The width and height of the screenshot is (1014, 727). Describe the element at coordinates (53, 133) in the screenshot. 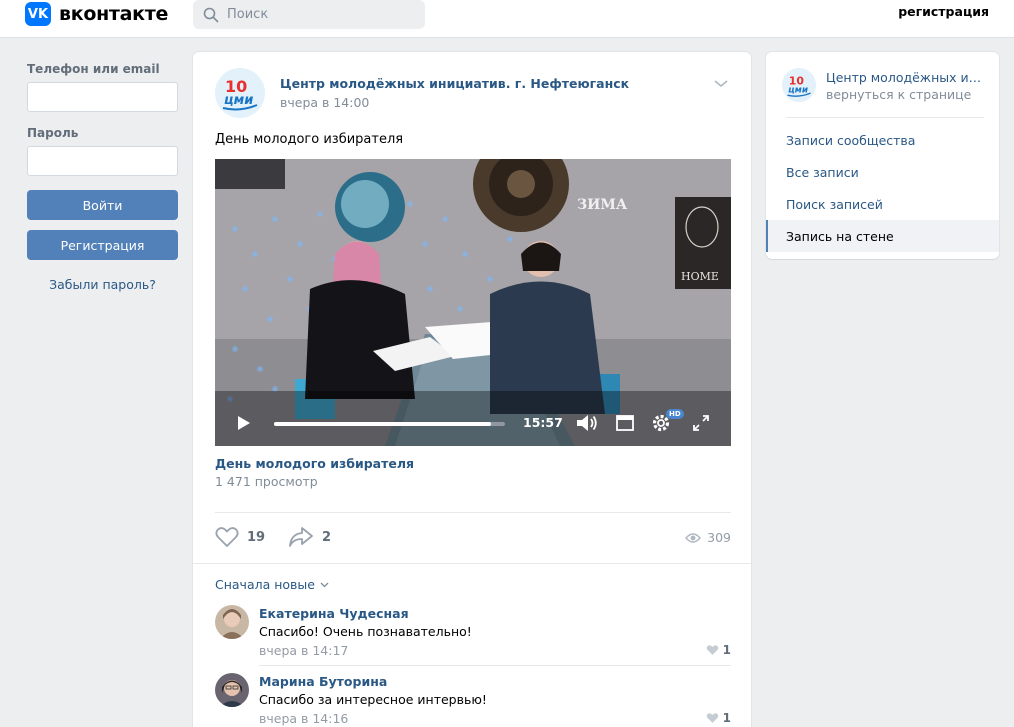

I see `password-label: Пароль` at that location.